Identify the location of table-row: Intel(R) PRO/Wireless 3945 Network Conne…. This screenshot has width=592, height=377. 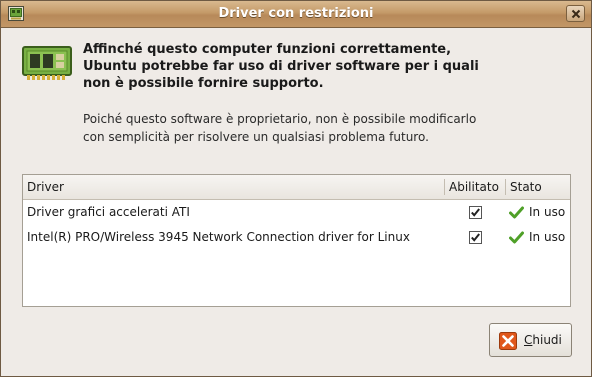
(296, 237).